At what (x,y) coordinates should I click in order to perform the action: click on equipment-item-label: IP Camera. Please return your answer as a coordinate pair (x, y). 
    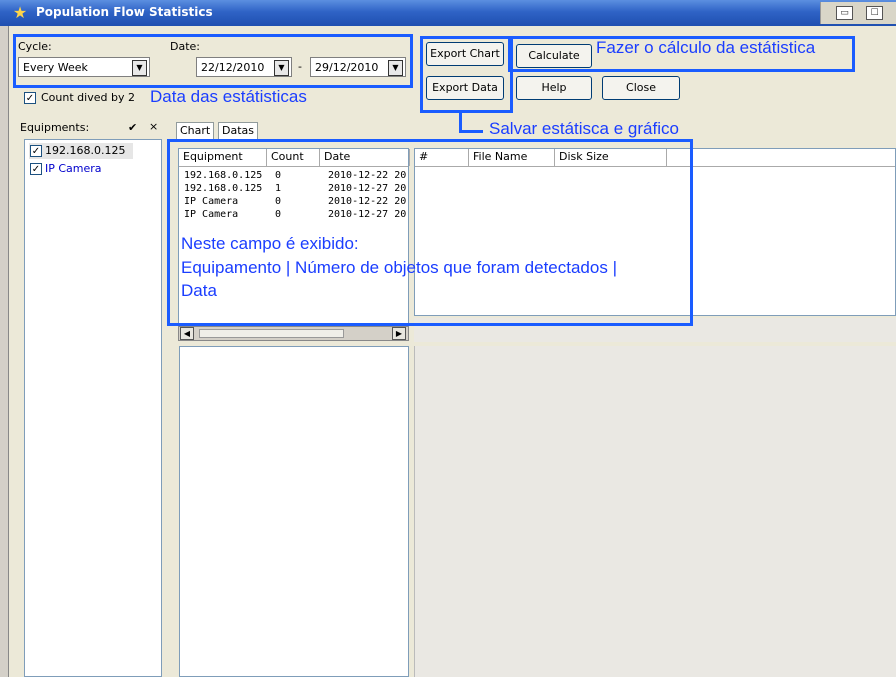
    Looking at the image, I should click on (73, 168).